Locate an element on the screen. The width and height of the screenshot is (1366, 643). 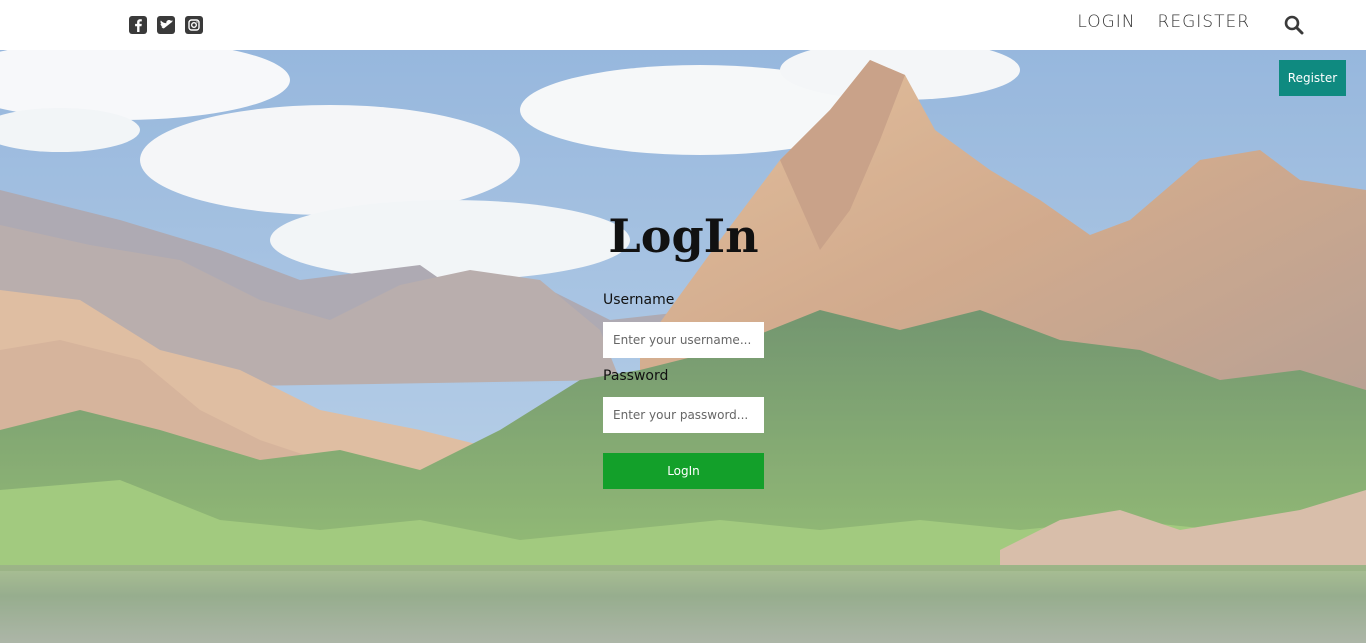
register-button: Register is located at coordinates (1312, 78).